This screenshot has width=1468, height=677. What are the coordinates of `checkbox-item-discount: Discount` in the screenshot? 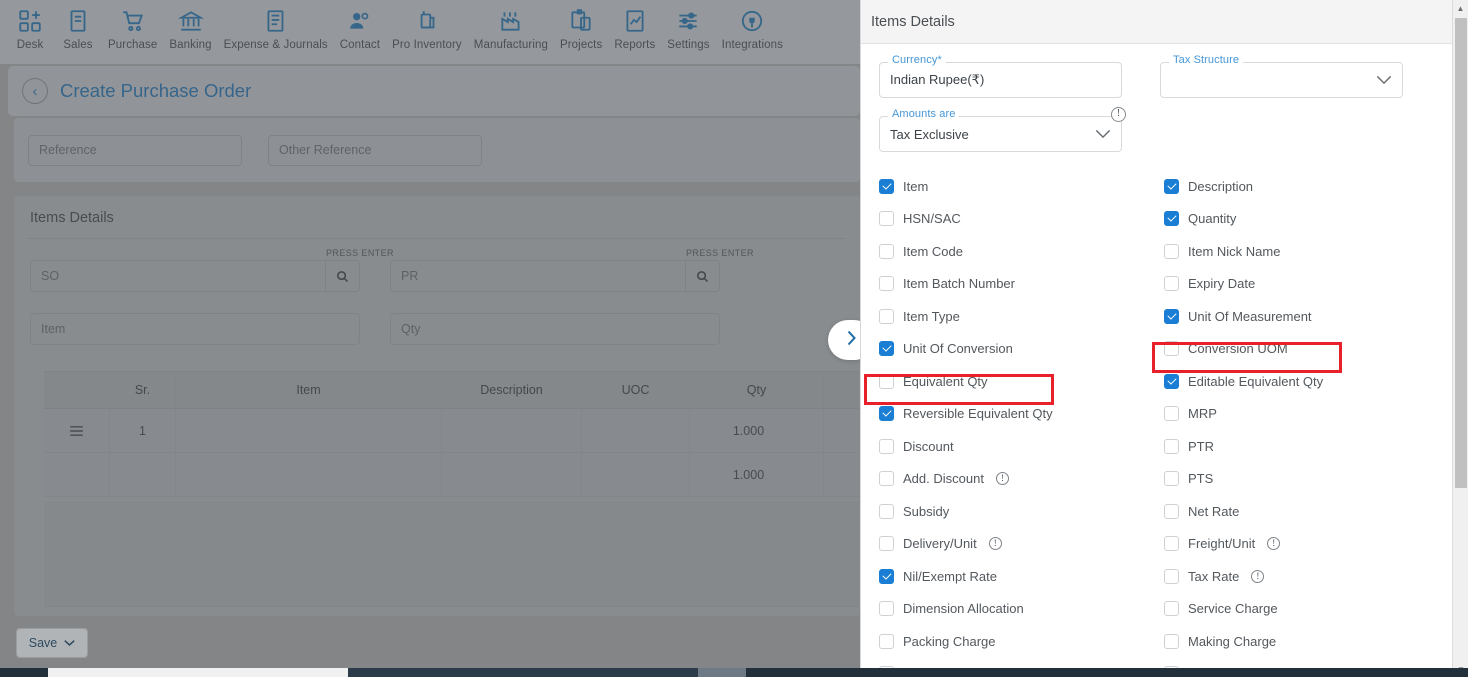 It's located at (1021, 446).